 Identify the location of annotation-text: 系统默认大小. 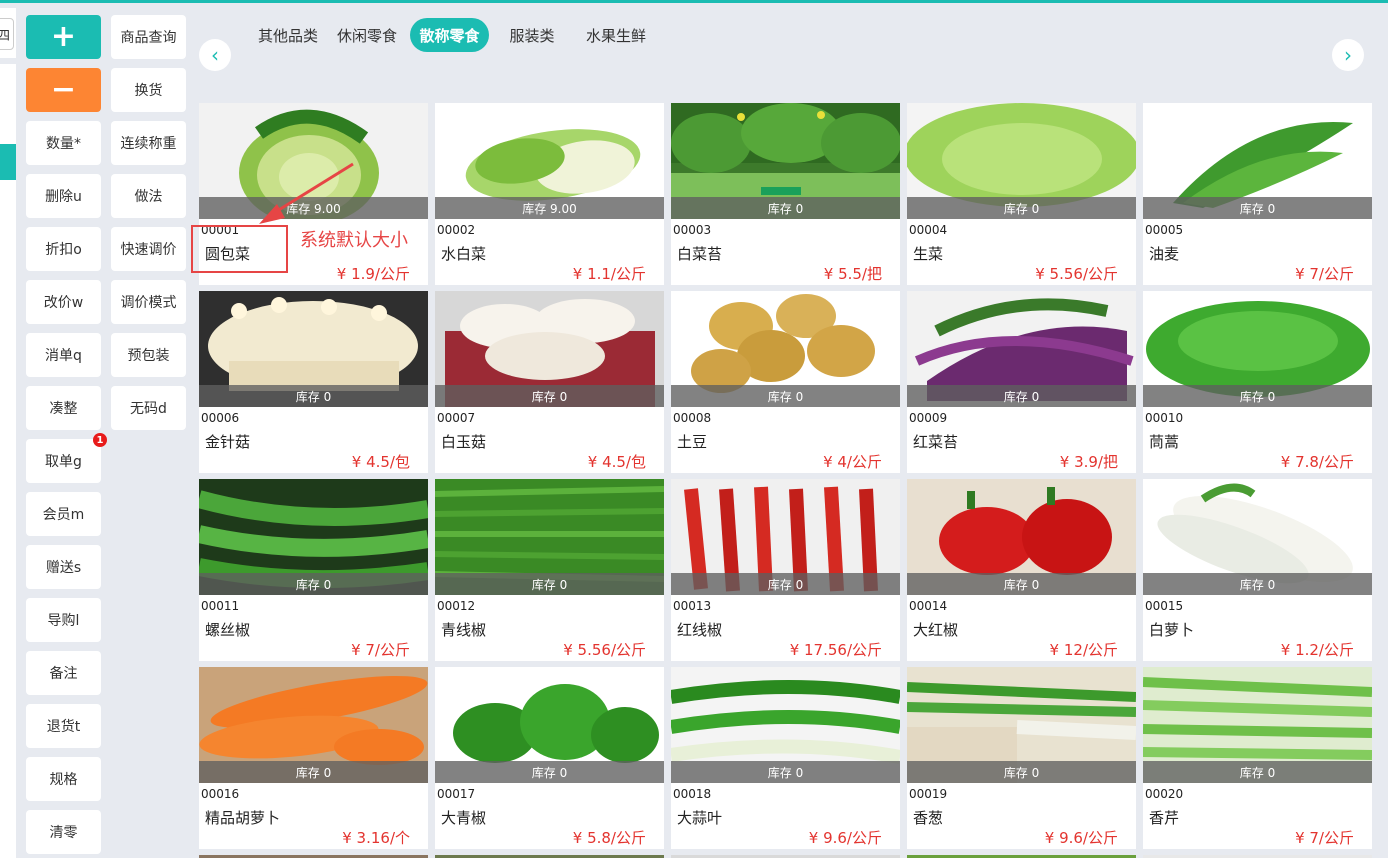
(354, 240).